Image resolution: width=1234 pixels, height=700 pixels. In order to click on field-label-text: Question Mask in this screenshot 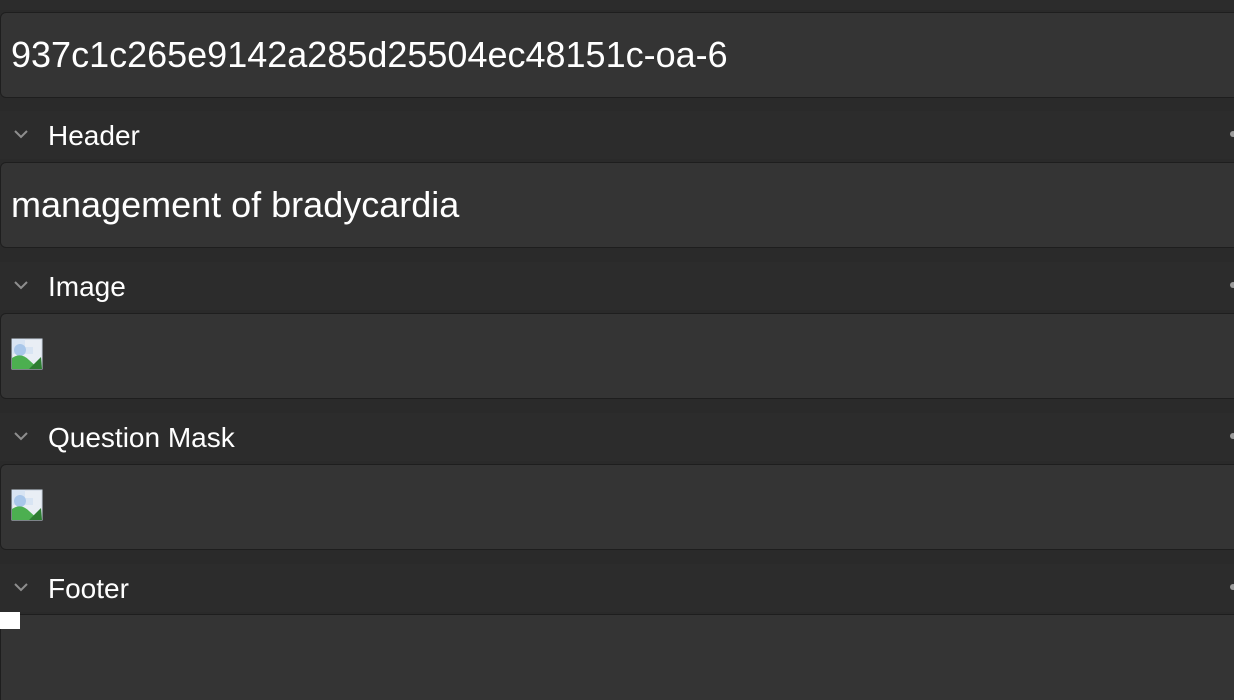, I will do `click(141, 437)`.